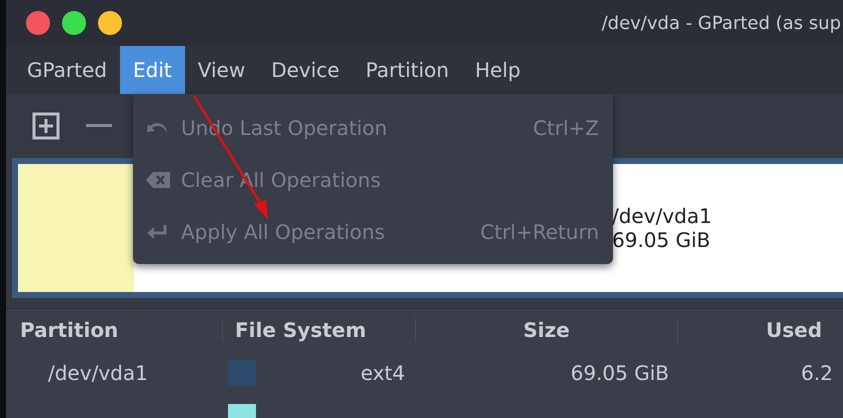  Describe the element at coordinates (98, 373) in the screenshot. I see `table-cell-text: /dev/vda1` at that location.